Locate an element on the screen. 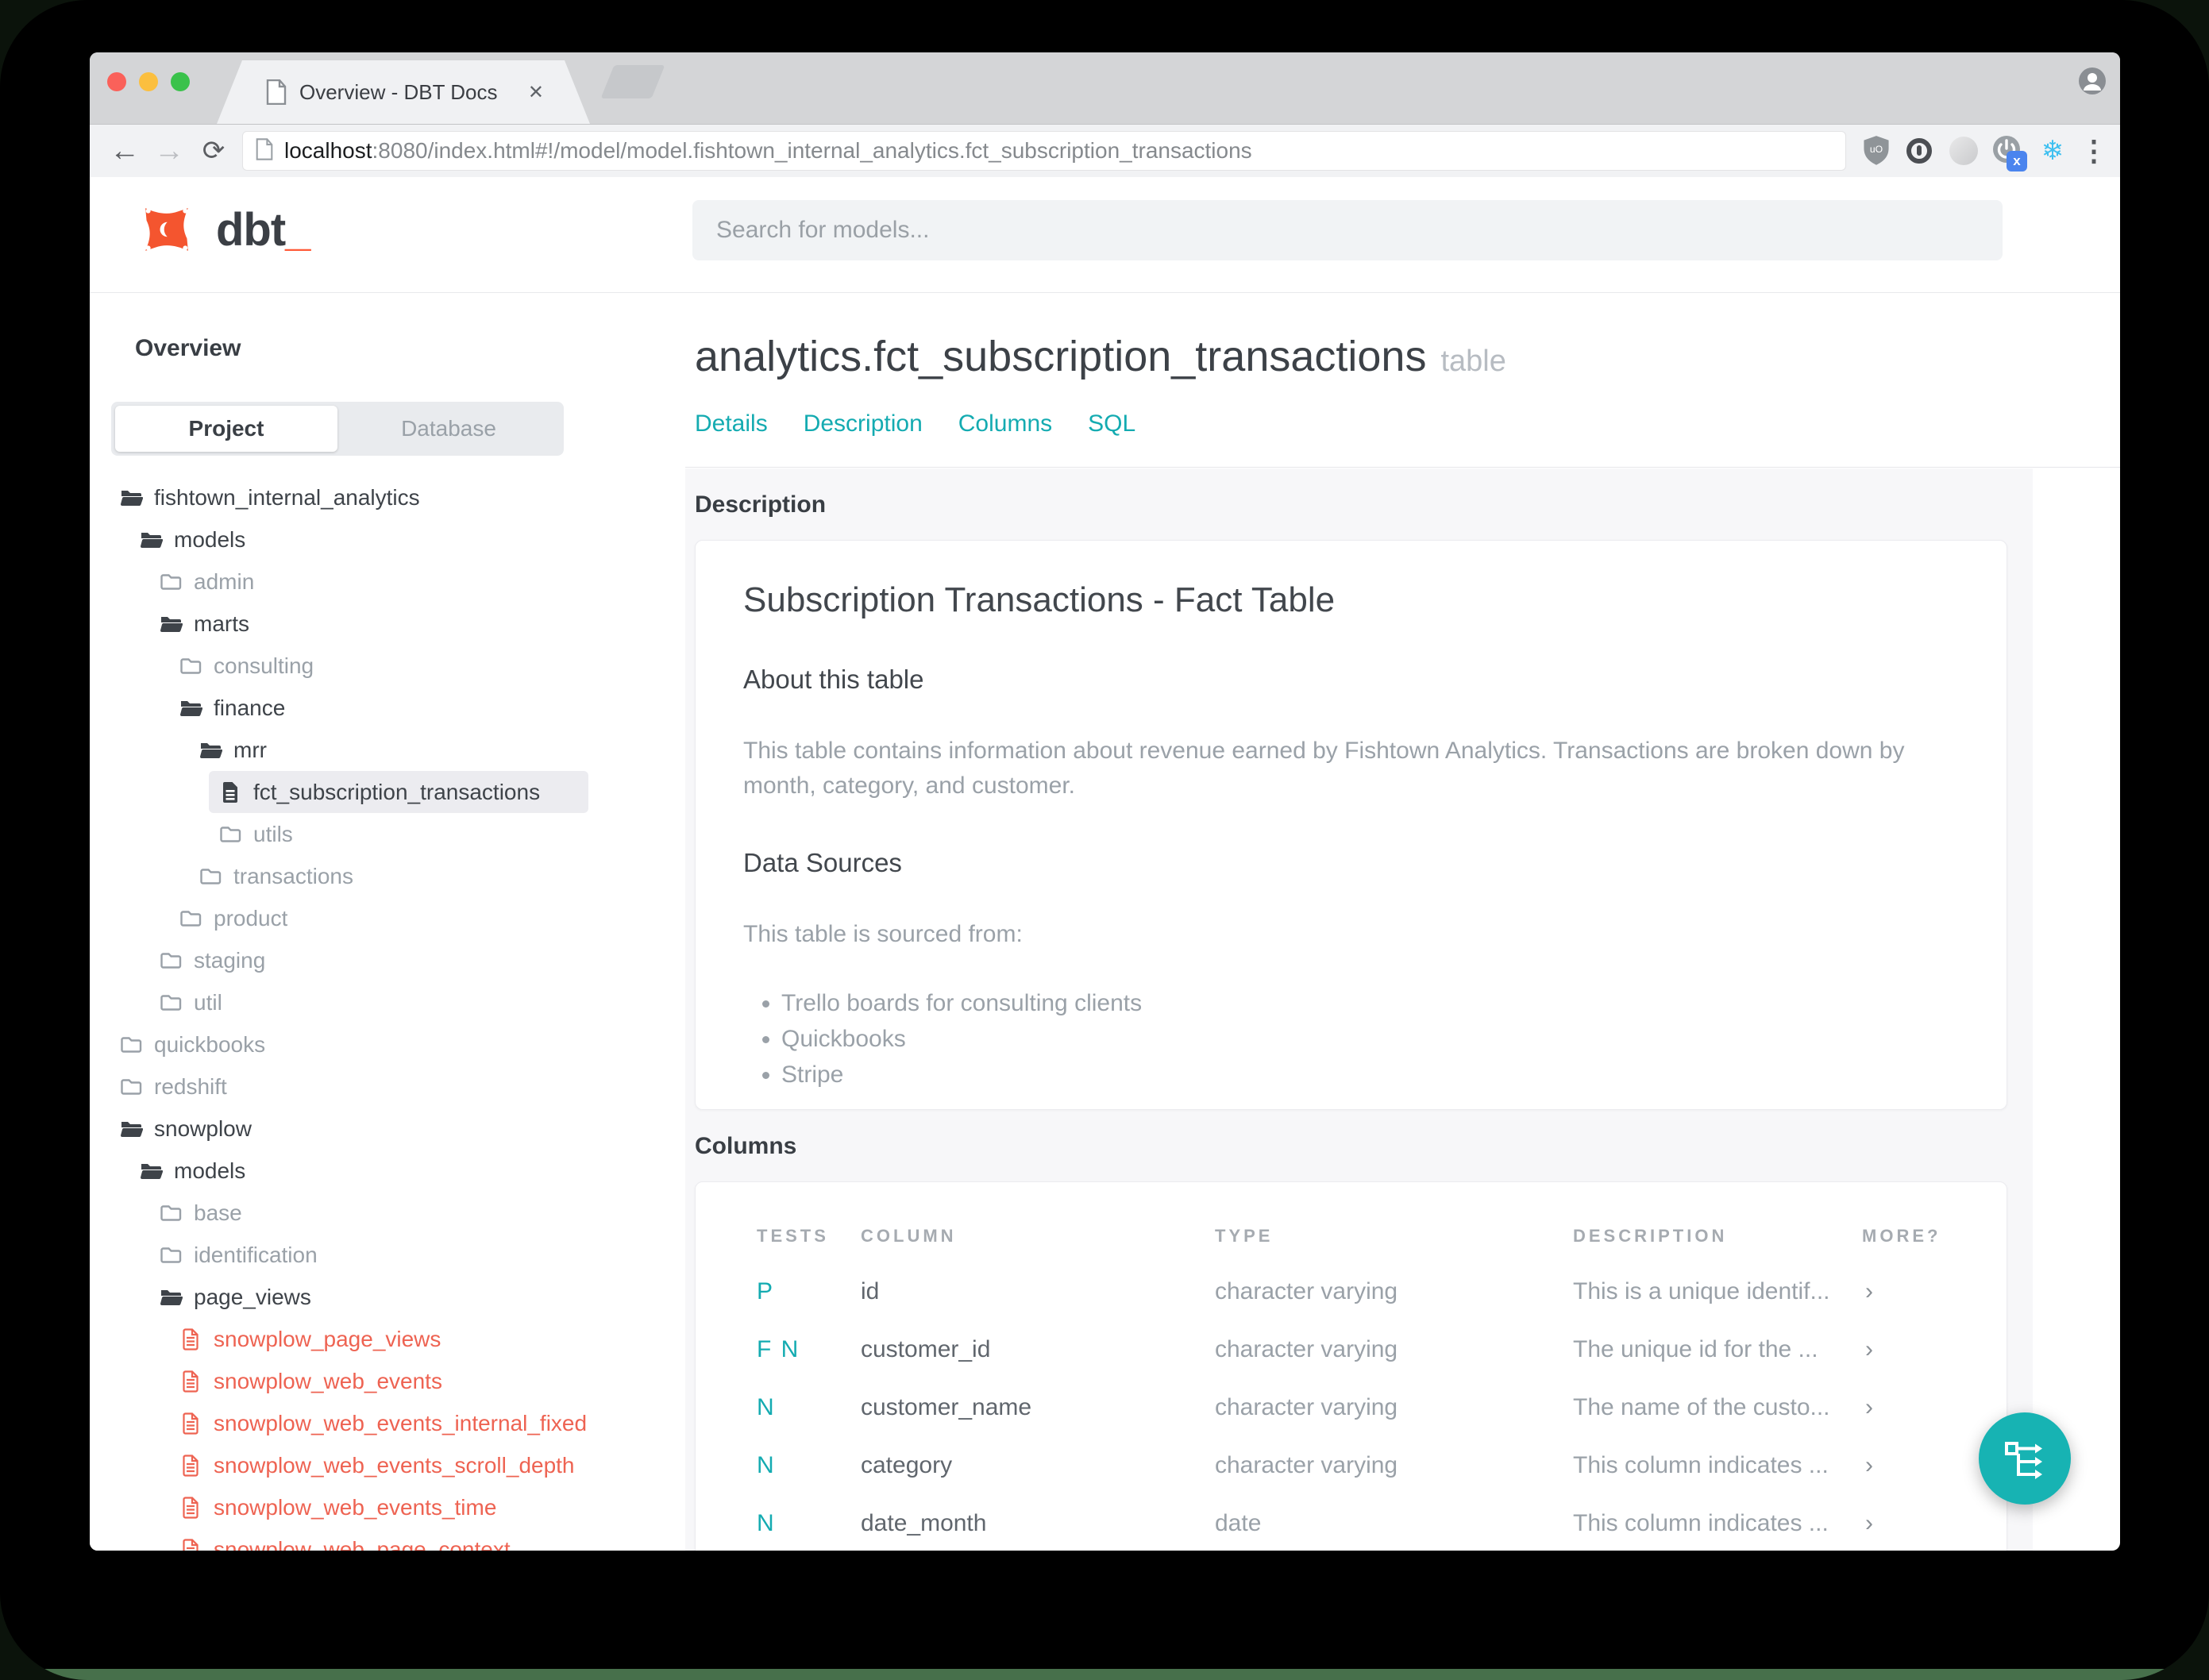 This screenshot has height=1680, width=2209. ublock-extension-icon: uO is located at coordinates (1877, 151).